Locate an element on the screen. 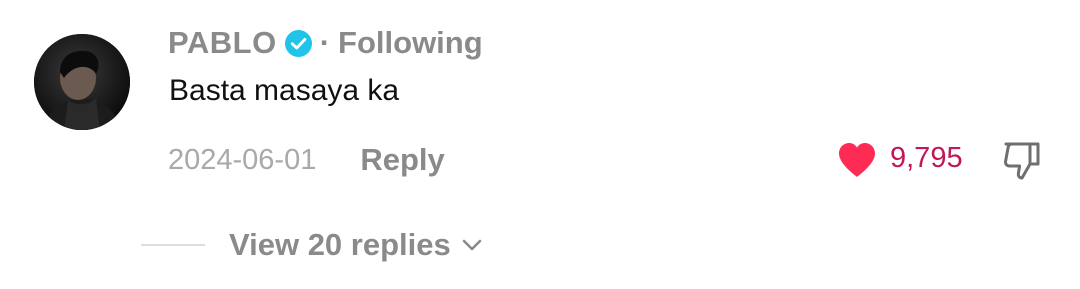 Image resolution: width=1080 pixels, height=289 pixels. view-replies-button: View 20 replies is located at coordinates (357, 245).